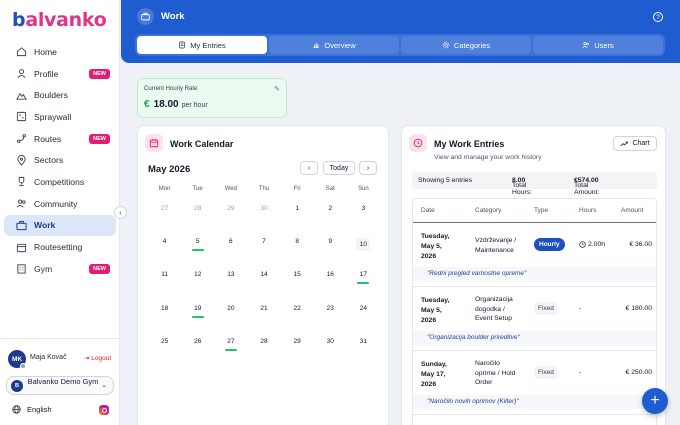  Describe the element at coordinates (60, 52) in the screenshot. I see `sidebar-item-home: Home` at that location.